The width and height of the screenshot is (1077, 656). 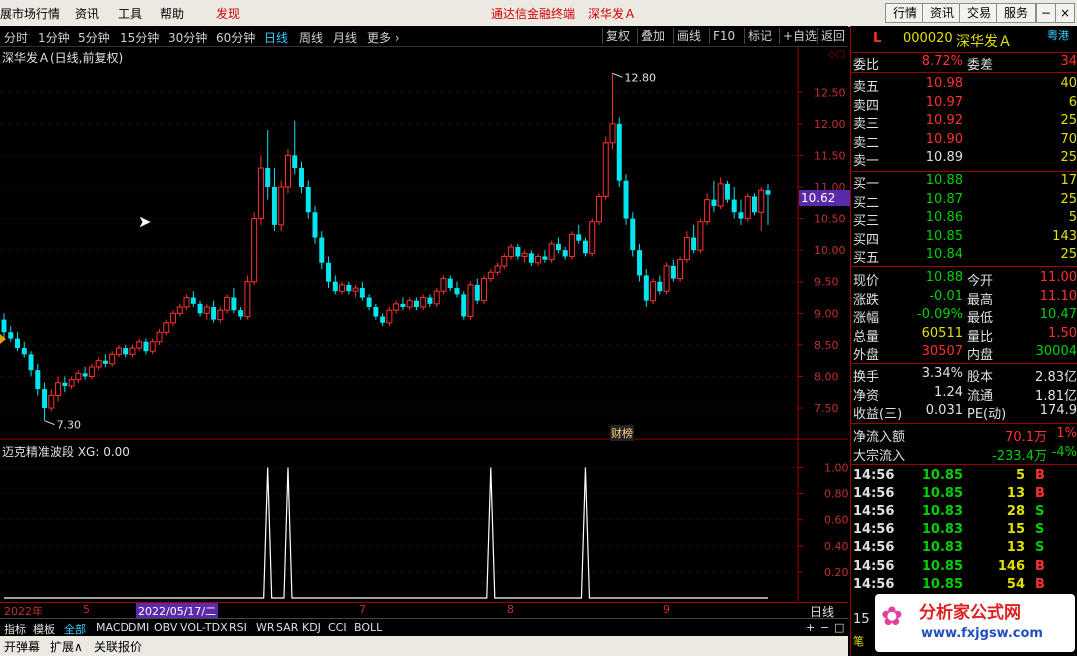 I want to click on draw-button: 画线, so click(x=688, y=36).